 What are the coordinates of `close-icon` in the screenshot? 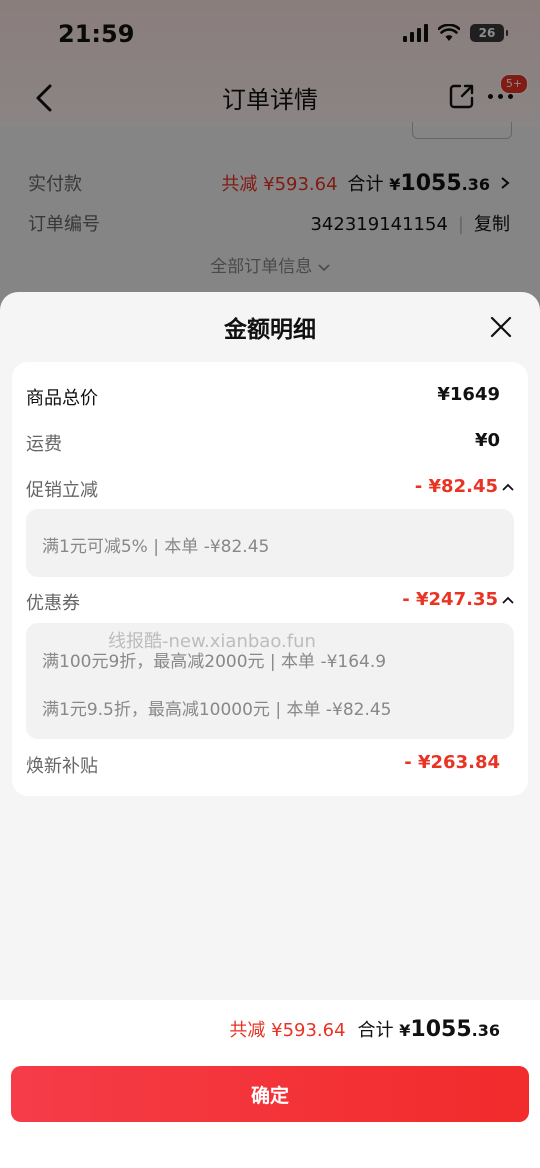 It's located at (501, 327).